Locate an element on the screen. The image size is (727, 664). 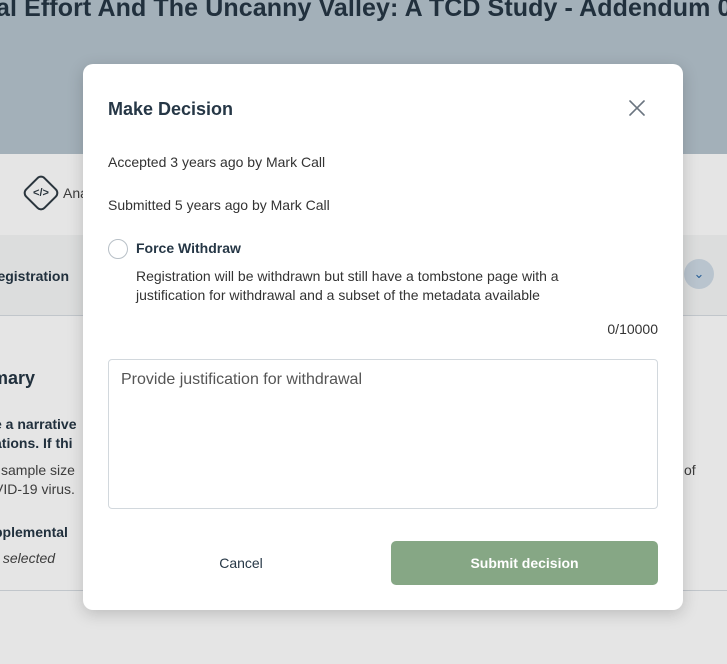
cancel-button: Cancel is located at coordinates (241, 563).